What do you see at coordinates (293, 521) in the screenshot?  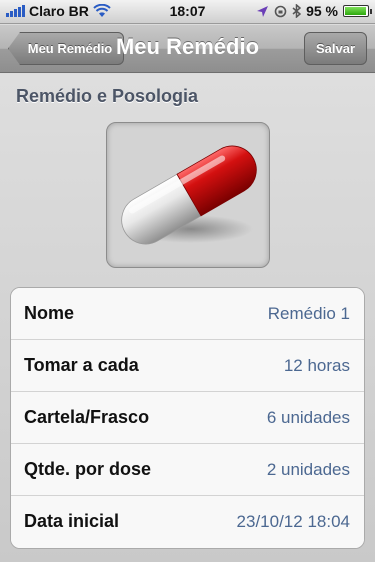 I see `row-value: 23/10/12 18:04` at bounding box center [293, 521].